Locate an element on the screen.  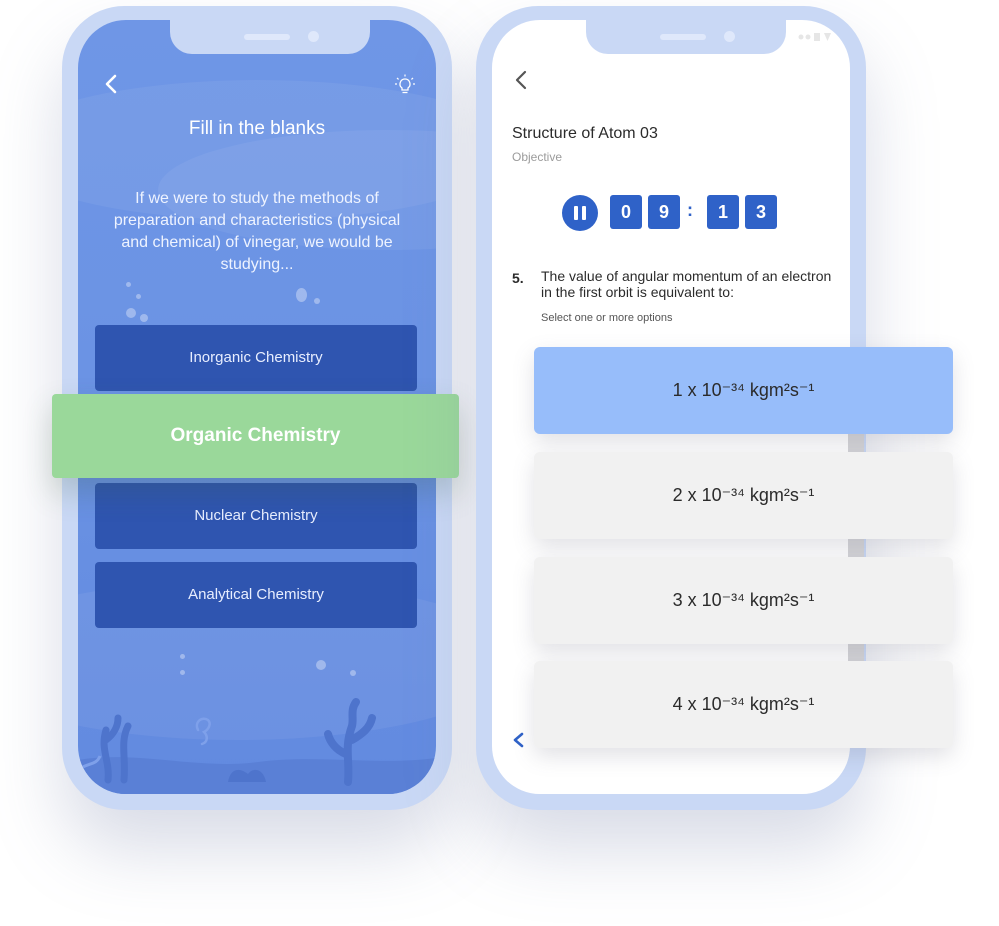
option-organic-chemistry-selected: Organic Chemistry is located at coordinates (255, 436).